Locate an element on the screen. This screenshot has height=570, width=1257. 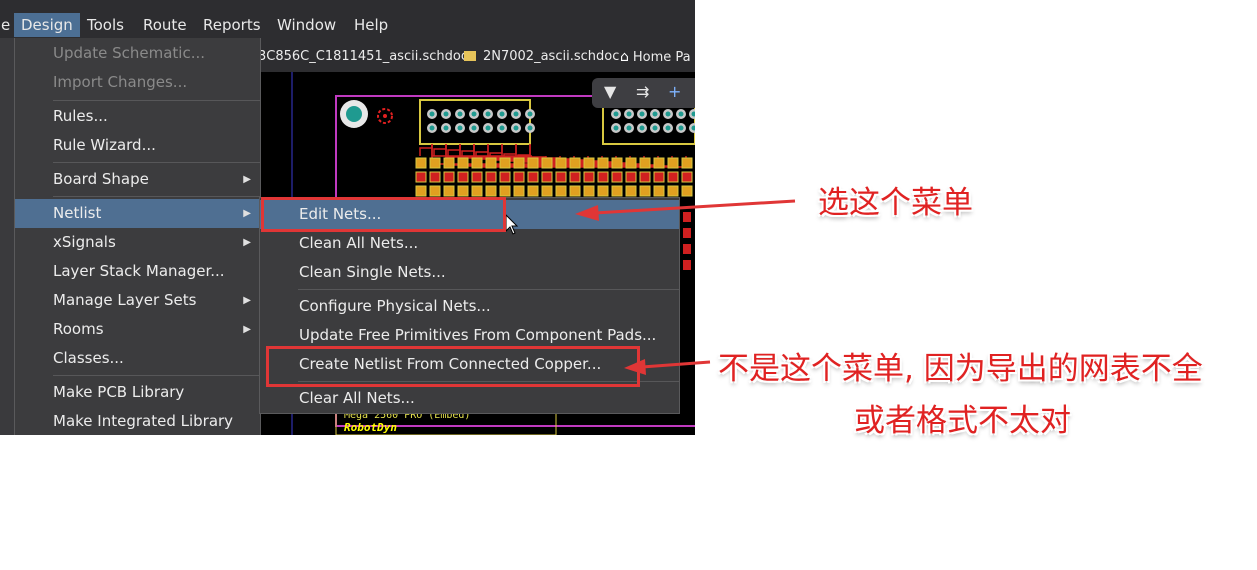
callout-not-this-menu: 不是这个菜单, 因为导出的网表不全 is located at coordinates (960, 369).